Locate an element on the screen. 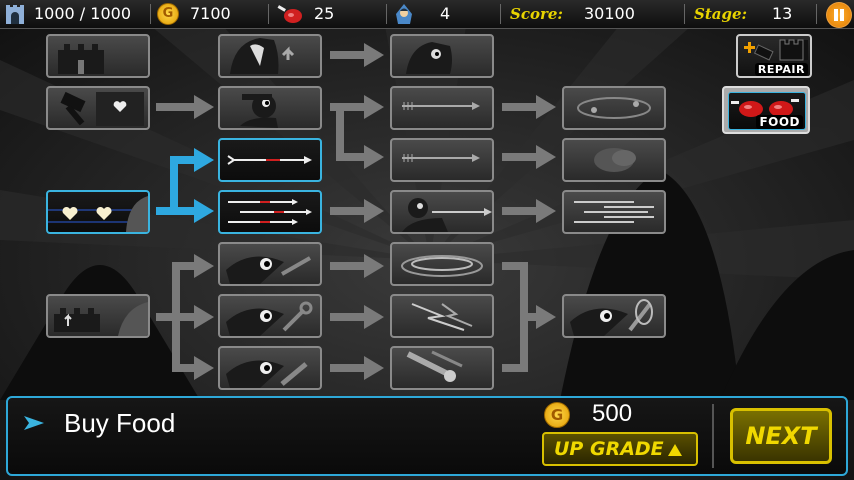 This screenshot has width=854, height=480. castle-wall-upgrade is located at coordinates (98, 56).